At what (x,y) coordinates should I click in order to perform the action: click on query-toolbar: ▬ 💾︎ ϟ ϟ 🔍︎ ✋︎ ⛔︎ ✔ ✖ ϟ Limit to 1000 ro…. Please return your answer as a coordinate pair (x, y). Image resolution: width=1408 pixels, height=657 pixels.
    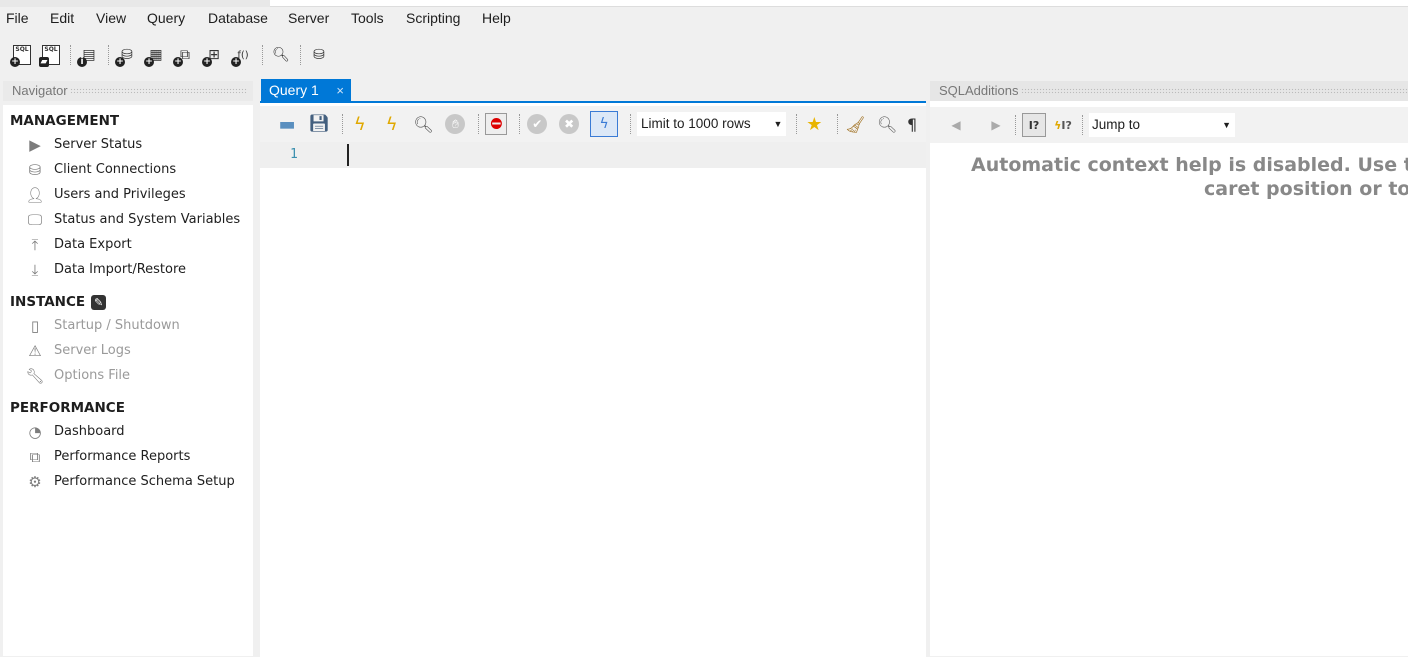
    Looking at the image, I should click on (593, 124).